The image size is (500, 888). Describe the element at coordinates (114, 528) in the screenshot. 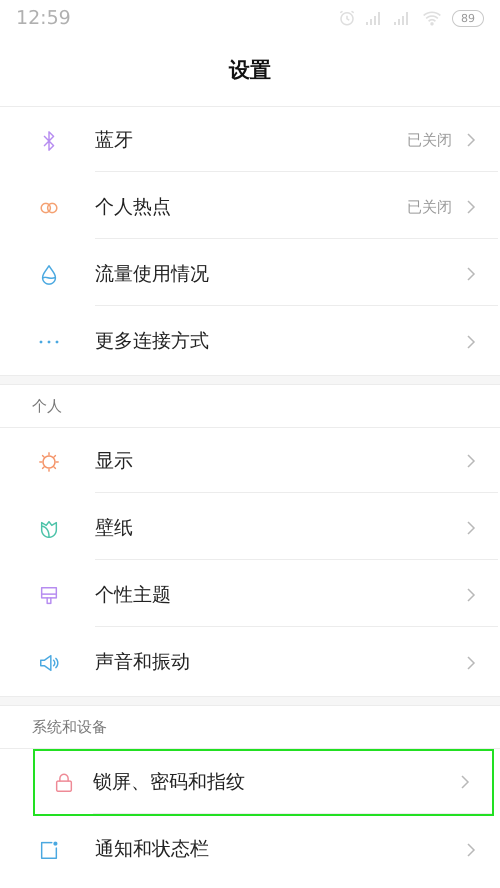

I see `row-label: 壁纸` at that location.